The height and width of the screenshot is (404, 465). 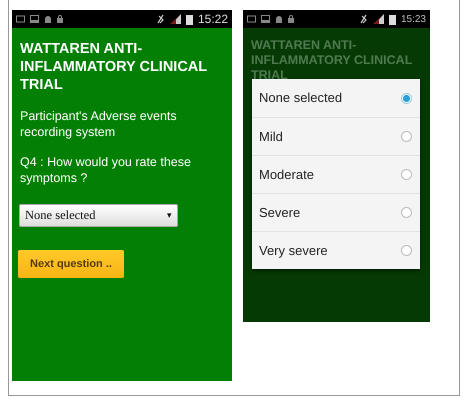 I want to click on status-time: 15:22, so click(x=213, y=19).